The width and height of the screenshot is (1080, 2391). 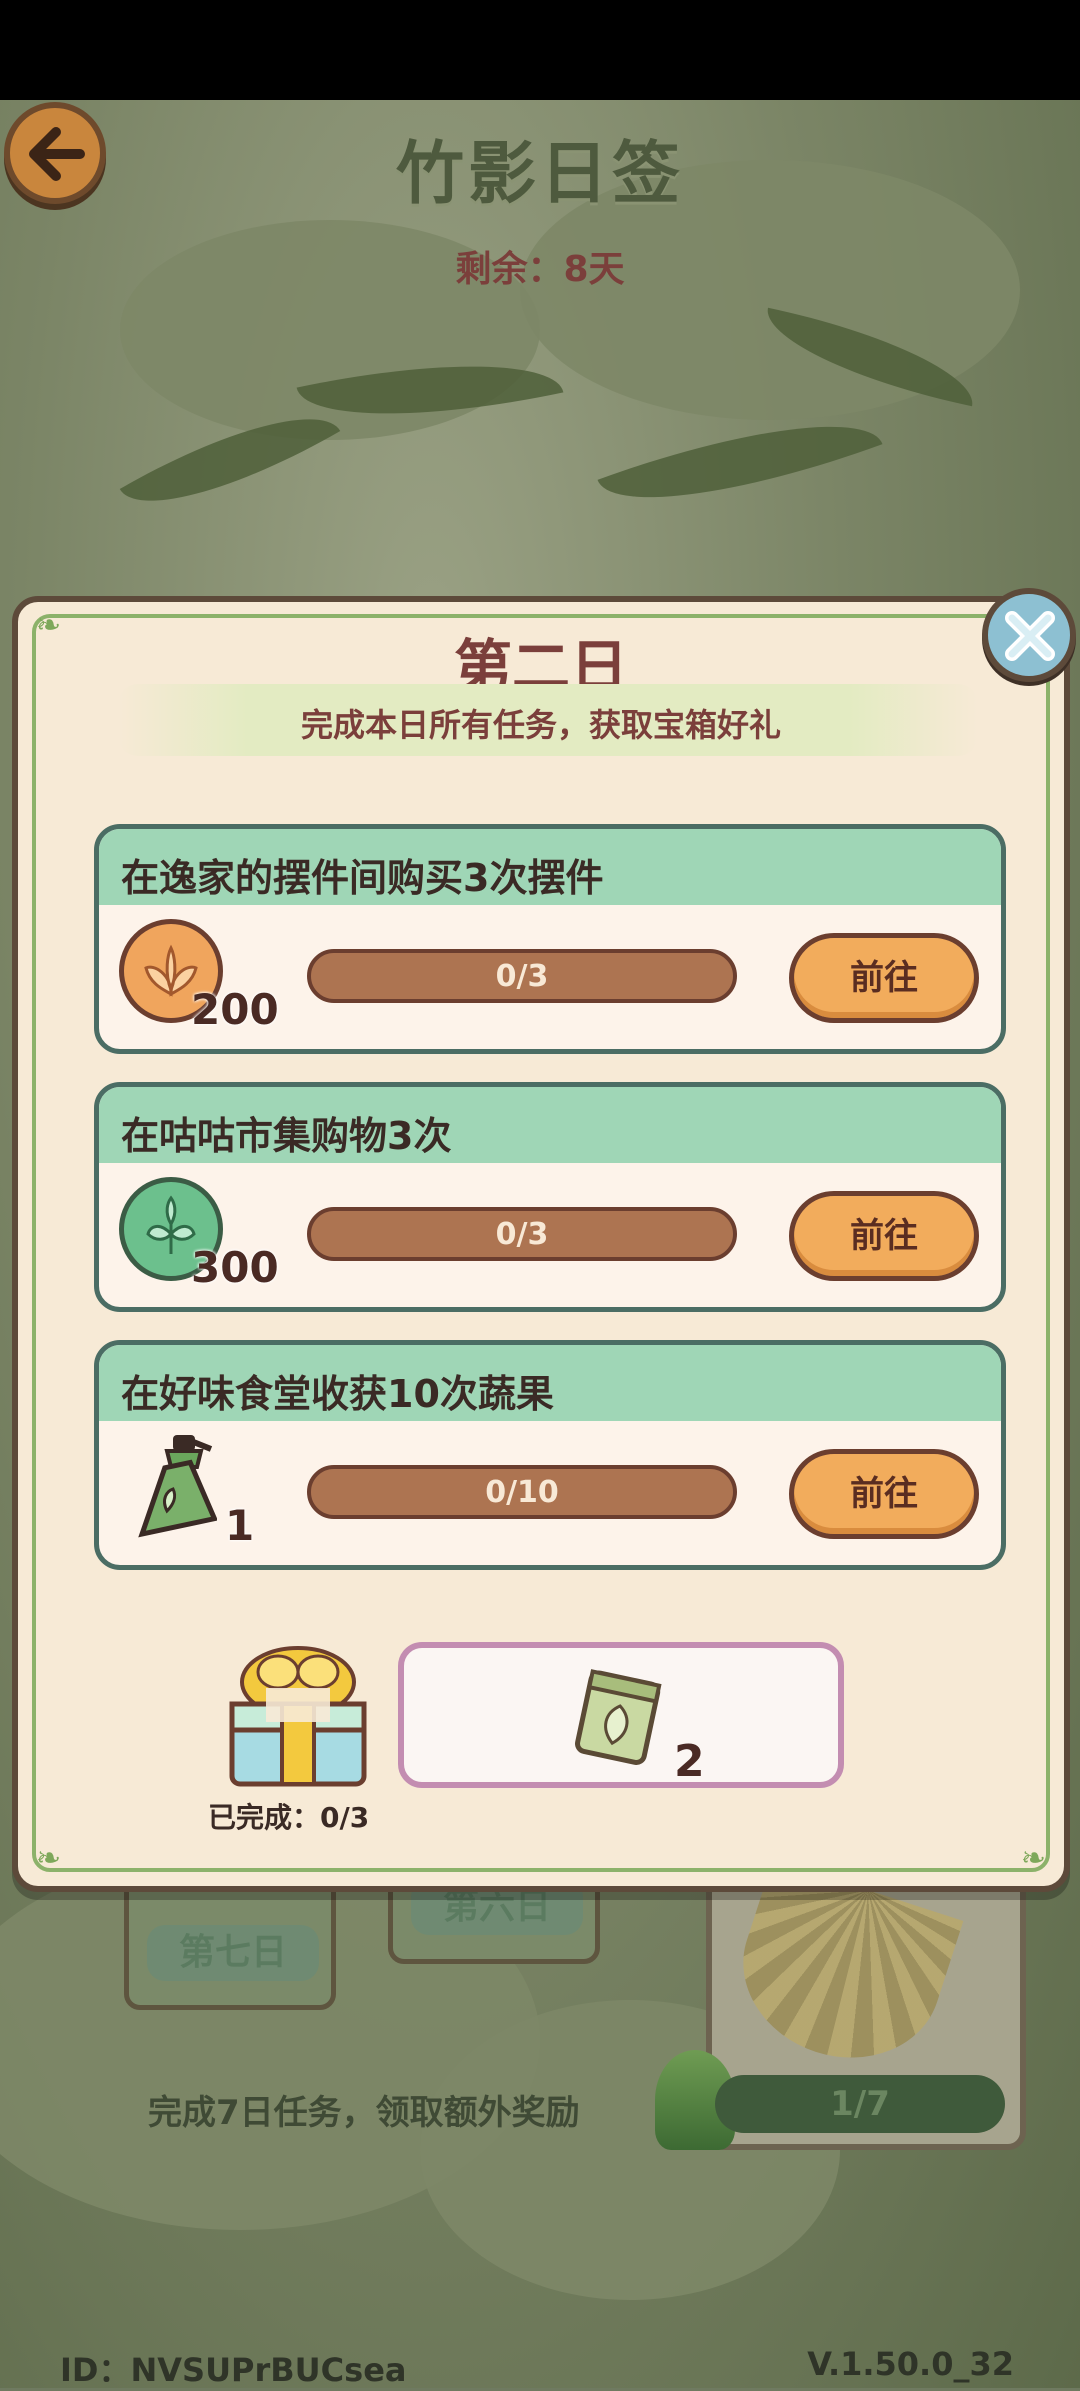 I want to click on close-button, so click(x=1029, y=635).